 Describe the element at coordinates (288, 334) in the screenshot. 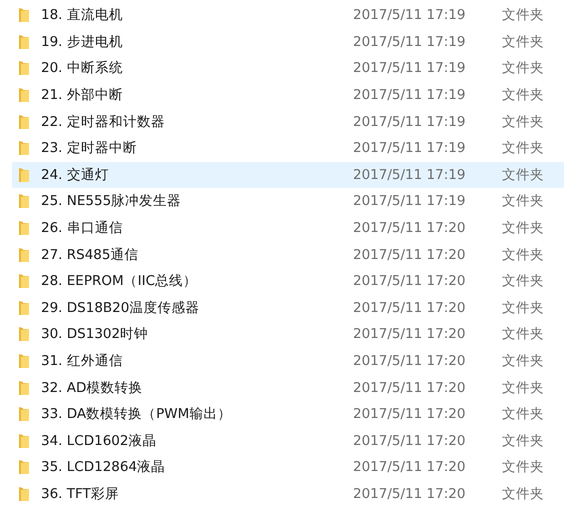

I see `file-row: 30. DS1302时钟 2017/5/11 17:20 文件夹` at that location.